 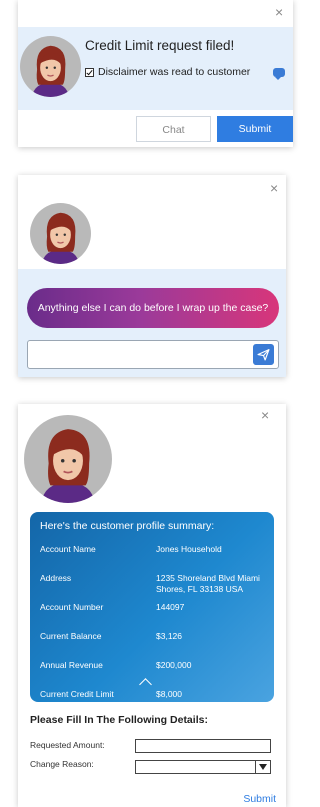 I want to click on notification-title: Credit Limit request filed!, so click(x=160, y=45).